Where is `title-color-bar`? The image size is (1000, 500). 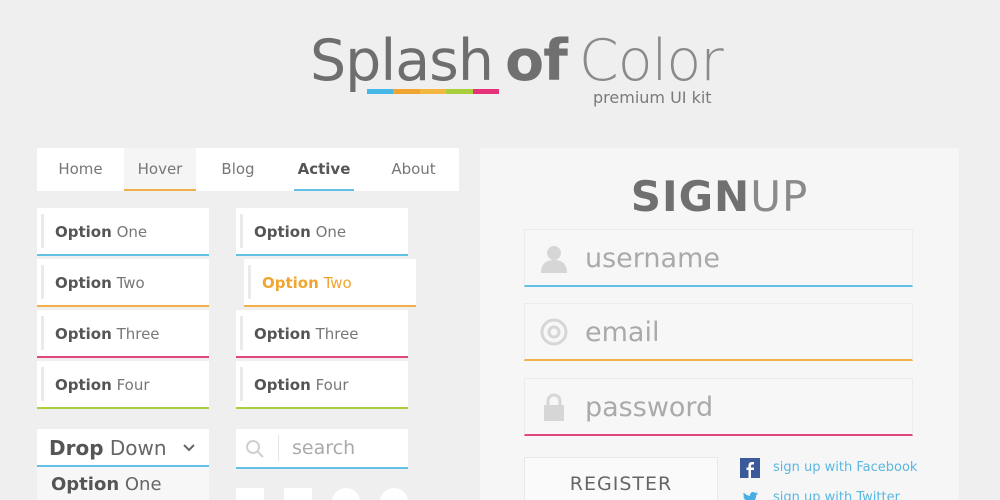 title-color-bar is located at coordinates (433, 91).